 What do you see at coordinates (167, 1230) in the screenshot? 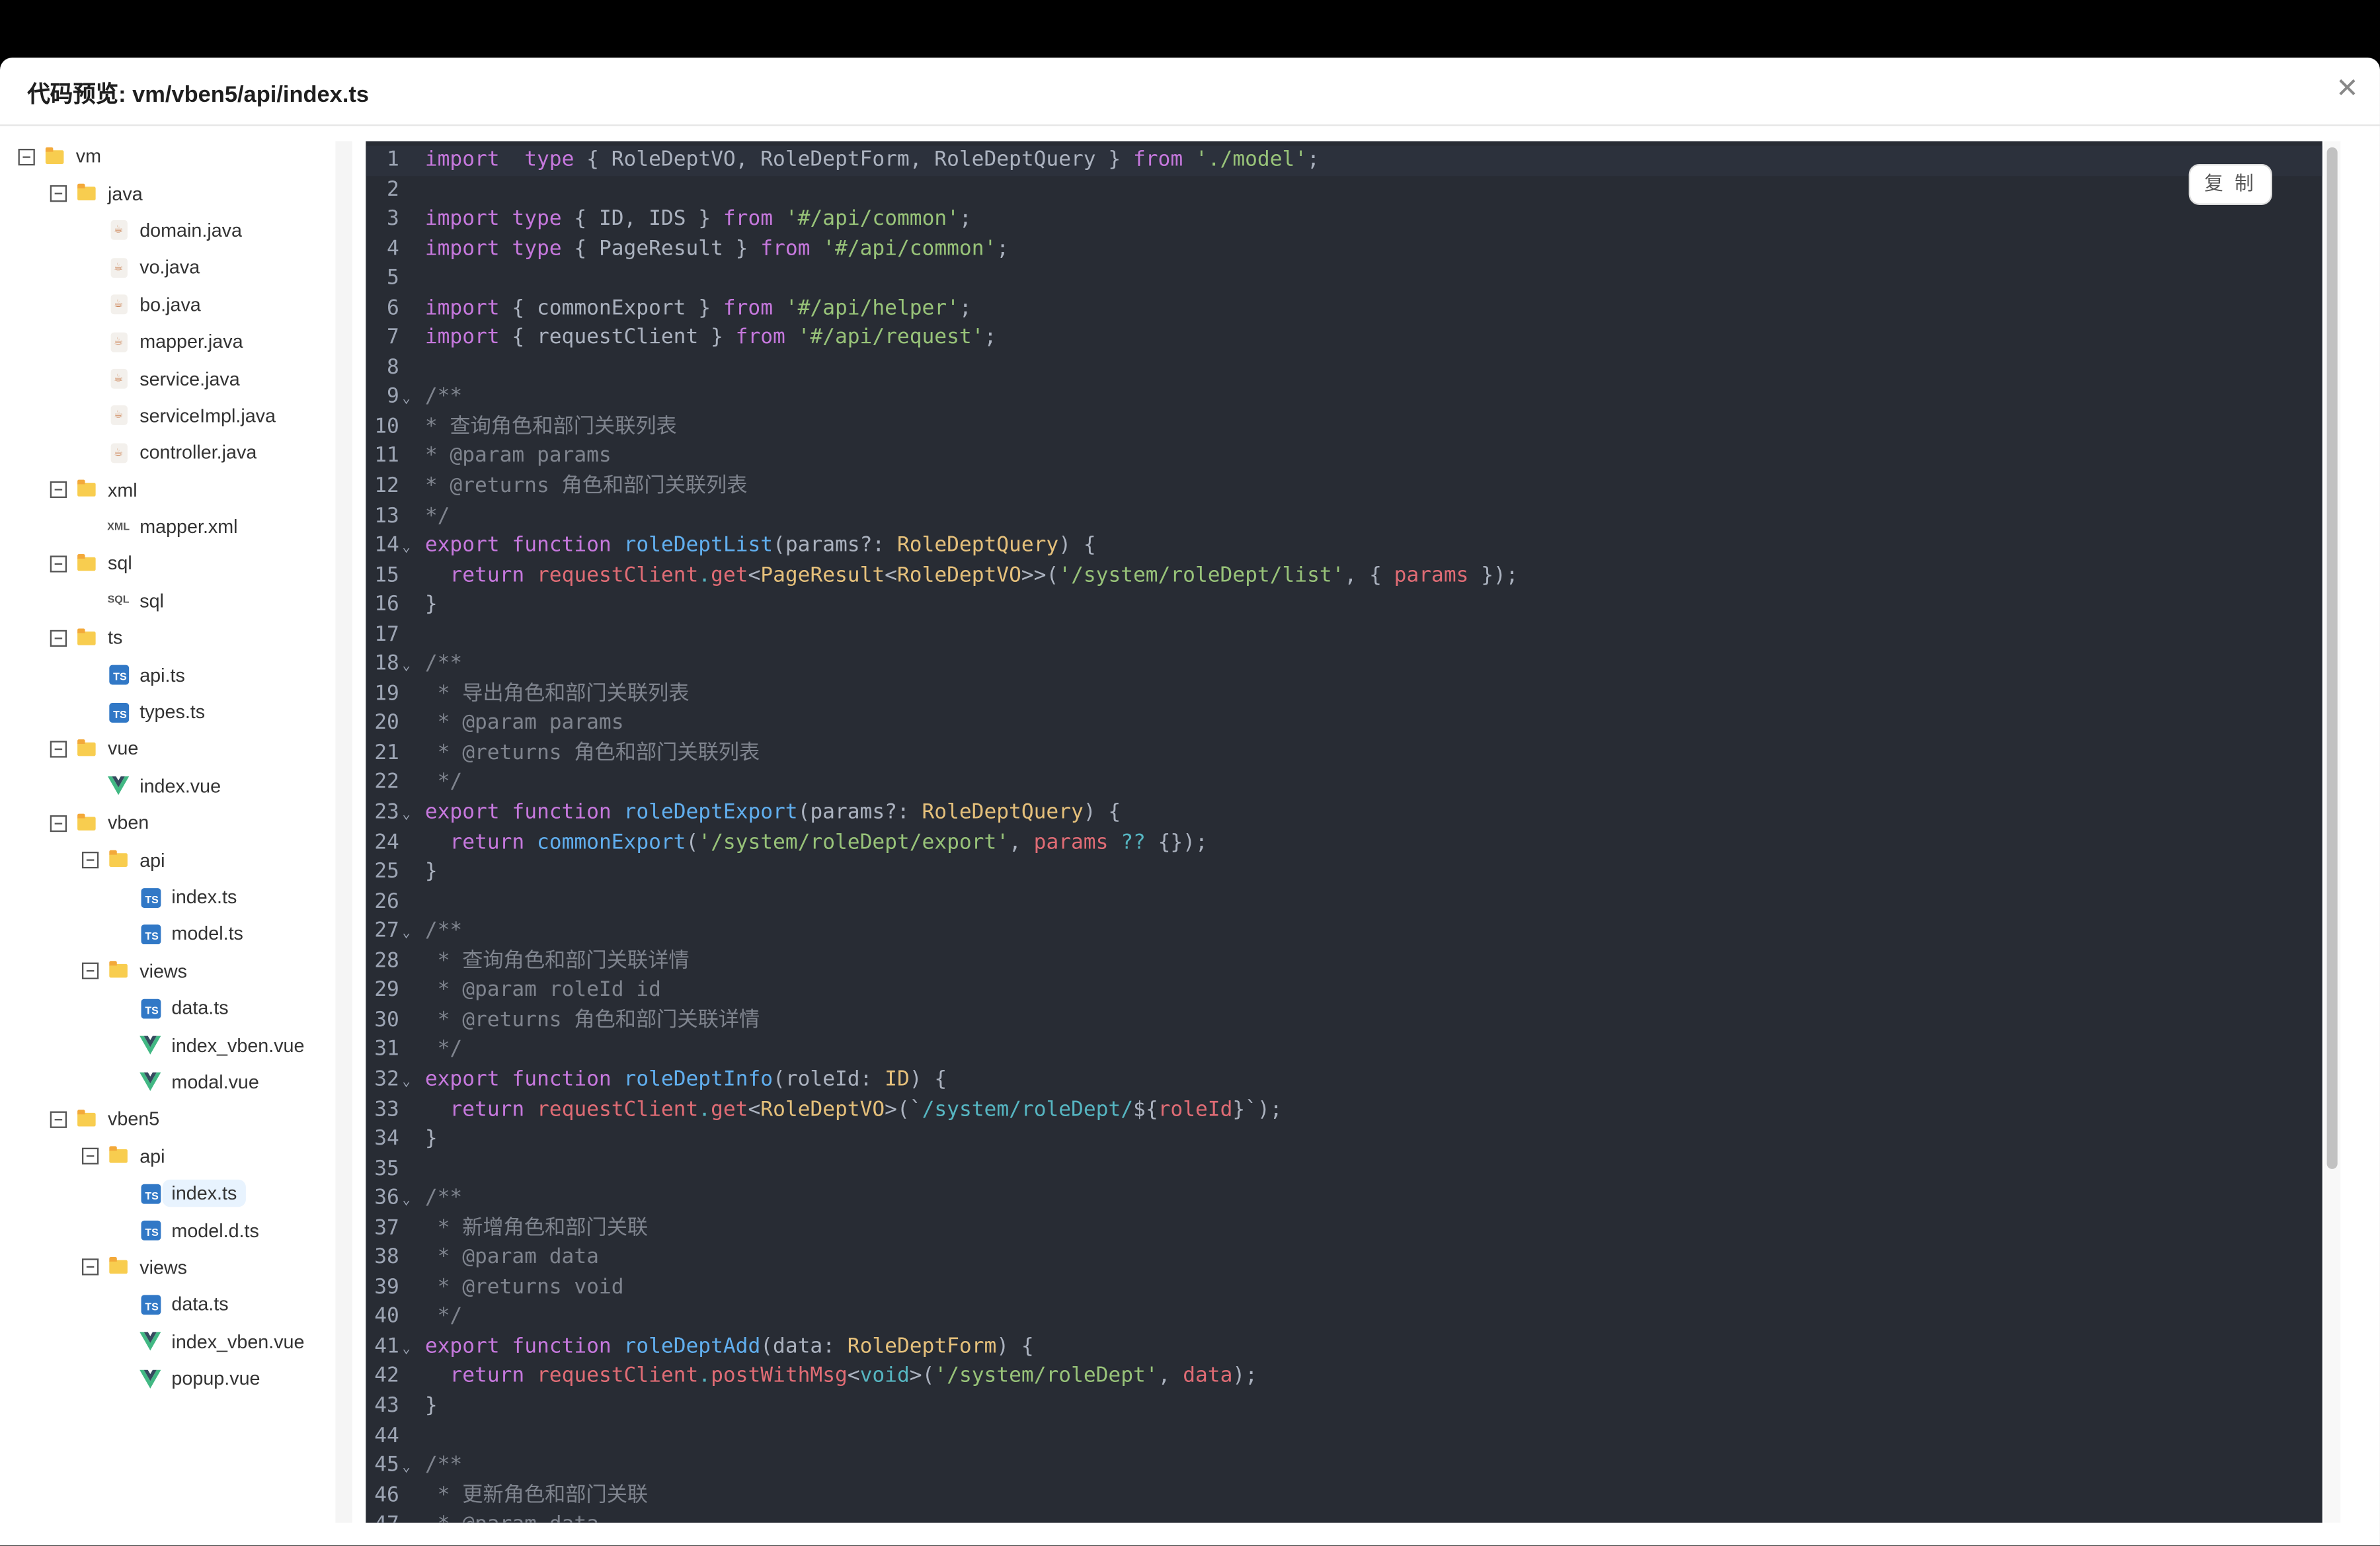
I see `tree-file: TS model.d.ts` at bounding box center [167, 1230].